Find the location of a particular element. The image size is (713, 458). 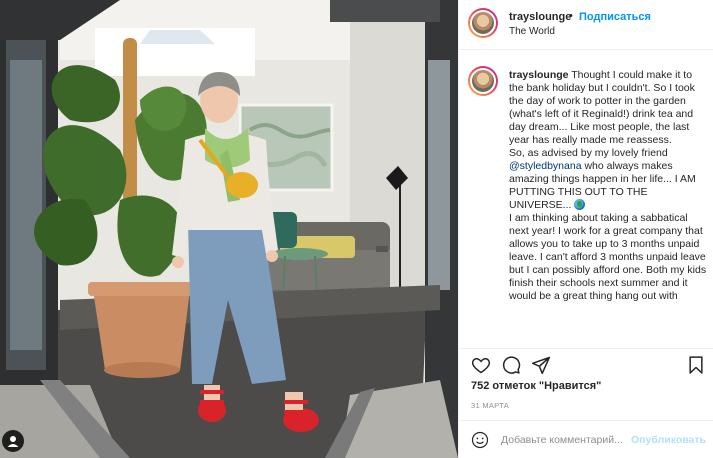

comment-icon is located at coordinates (511, 365).